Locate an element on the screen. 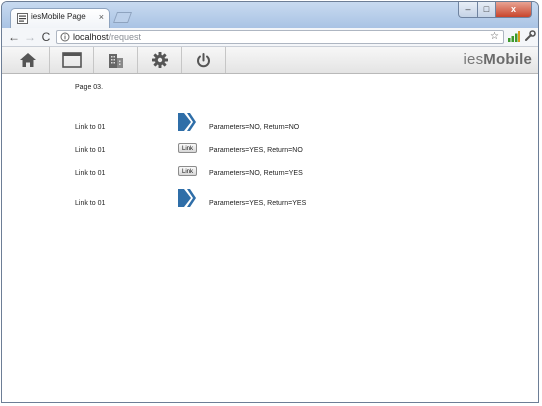 Image resolution: width=542 pixels, height=406 pixels. app-header: iesMobile is located at coordinates (270, 60).